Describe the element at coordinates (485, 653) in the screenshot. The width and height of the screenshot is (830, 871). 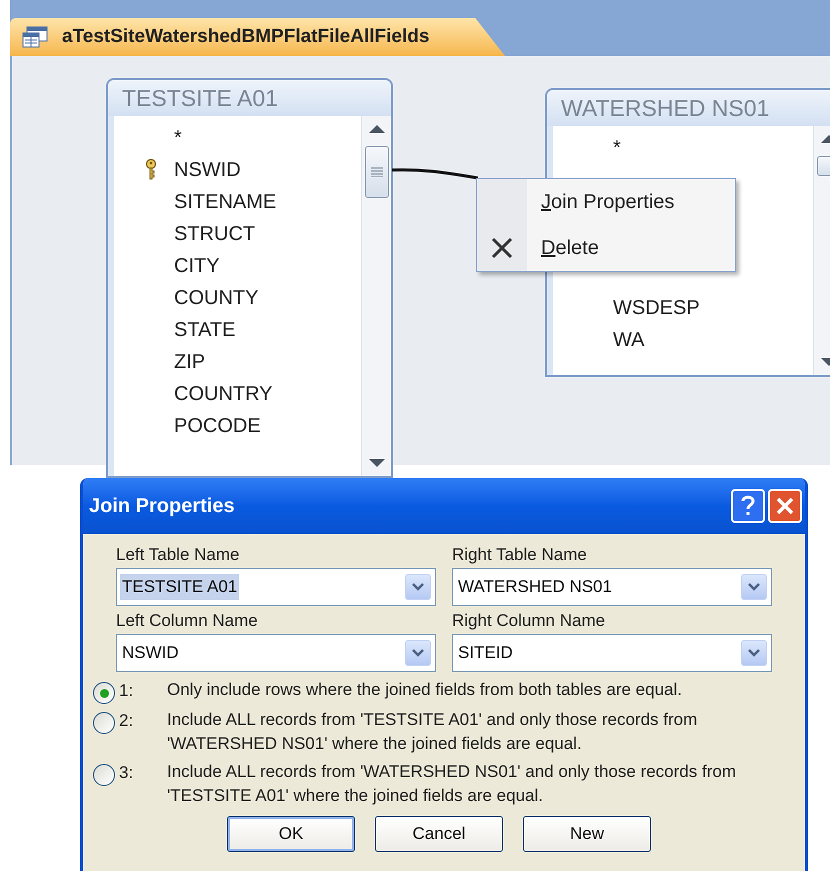
I see `combo-value: SITEID` at that location.